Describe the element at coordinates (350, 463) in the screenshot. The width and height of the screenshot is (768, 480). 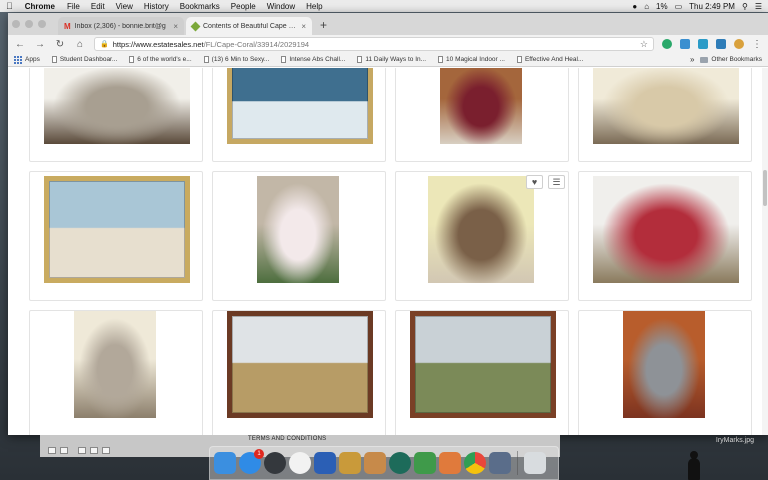
I see `notes-icon` at that location.